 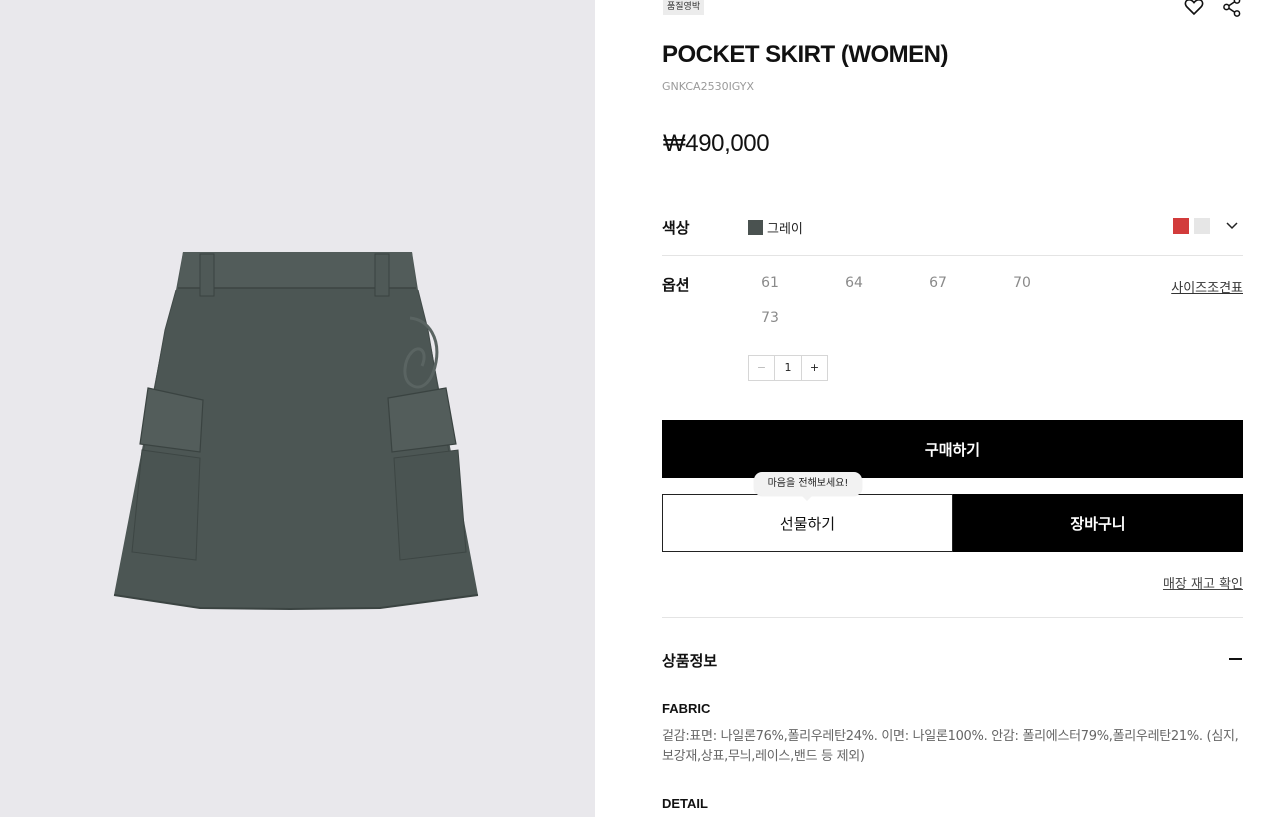 I want to click on size-option-73: 73, so click(x=770, y=318).